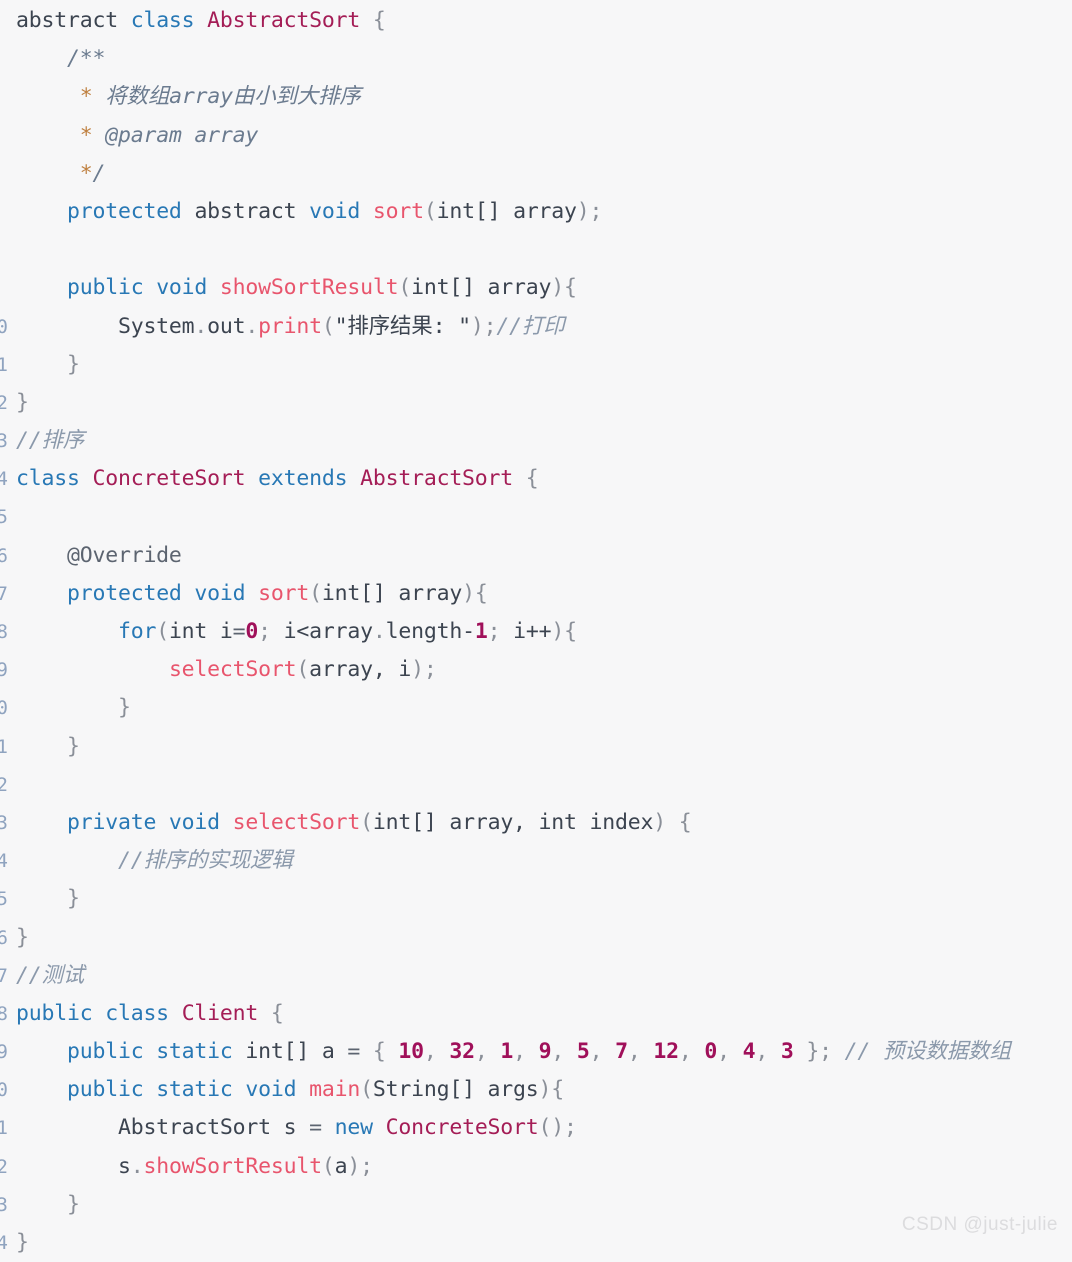 Image resolution: width=1072 pixels, height=1262 pixels. I want to click on code-line: 0 }, so click(536, 708).